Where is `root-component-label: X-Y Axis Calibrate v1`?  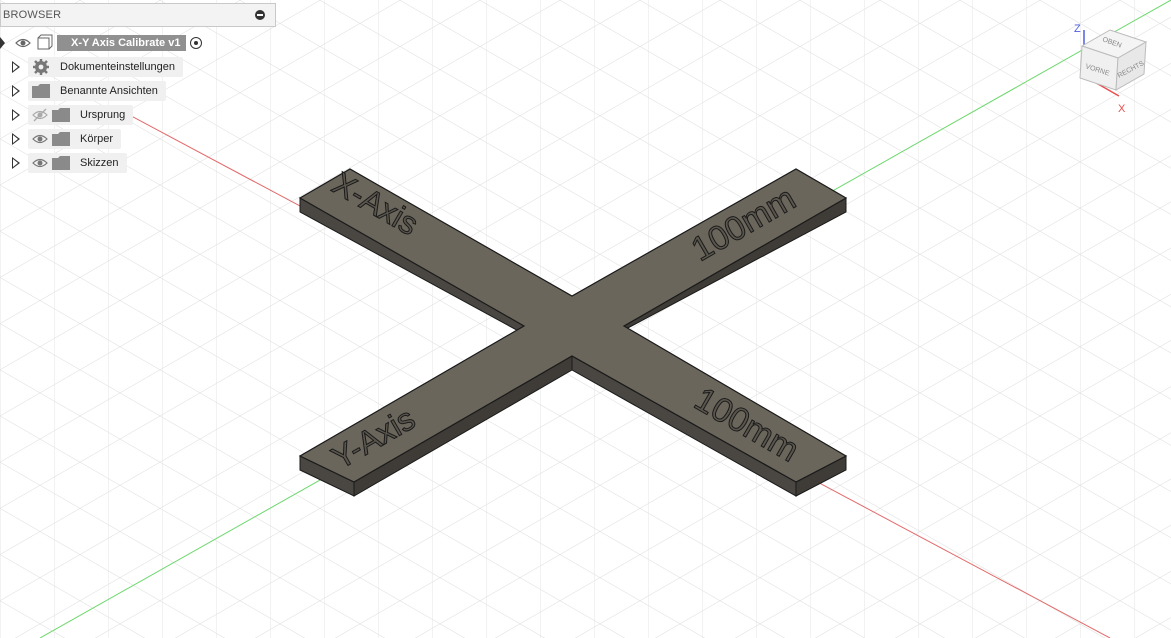 root-component-label: X-Y Axis Calibrate v1 is located at coordinates (122, 43).